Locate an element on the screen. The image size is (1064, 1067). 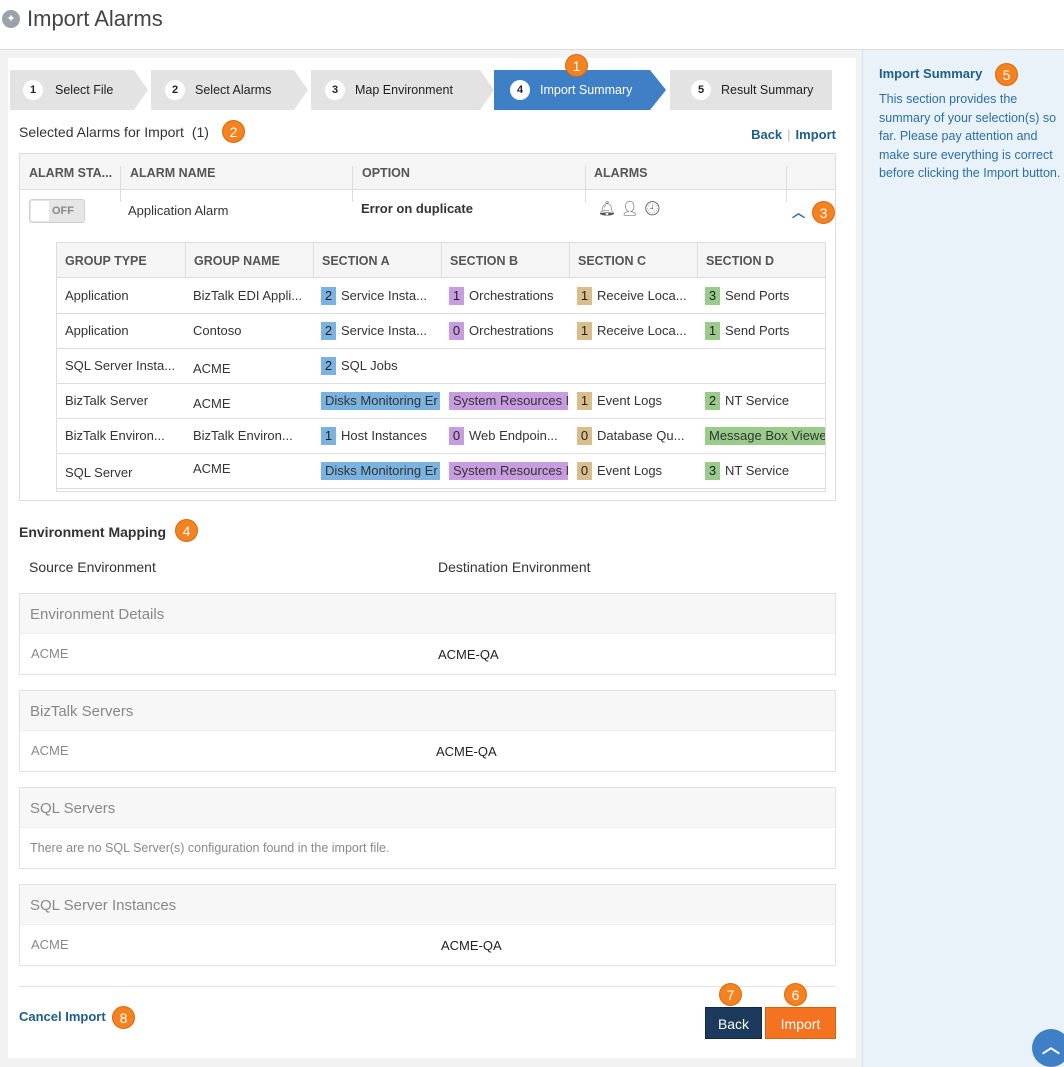
col-section-c: SECTION C is located at coordinates (612, 261).